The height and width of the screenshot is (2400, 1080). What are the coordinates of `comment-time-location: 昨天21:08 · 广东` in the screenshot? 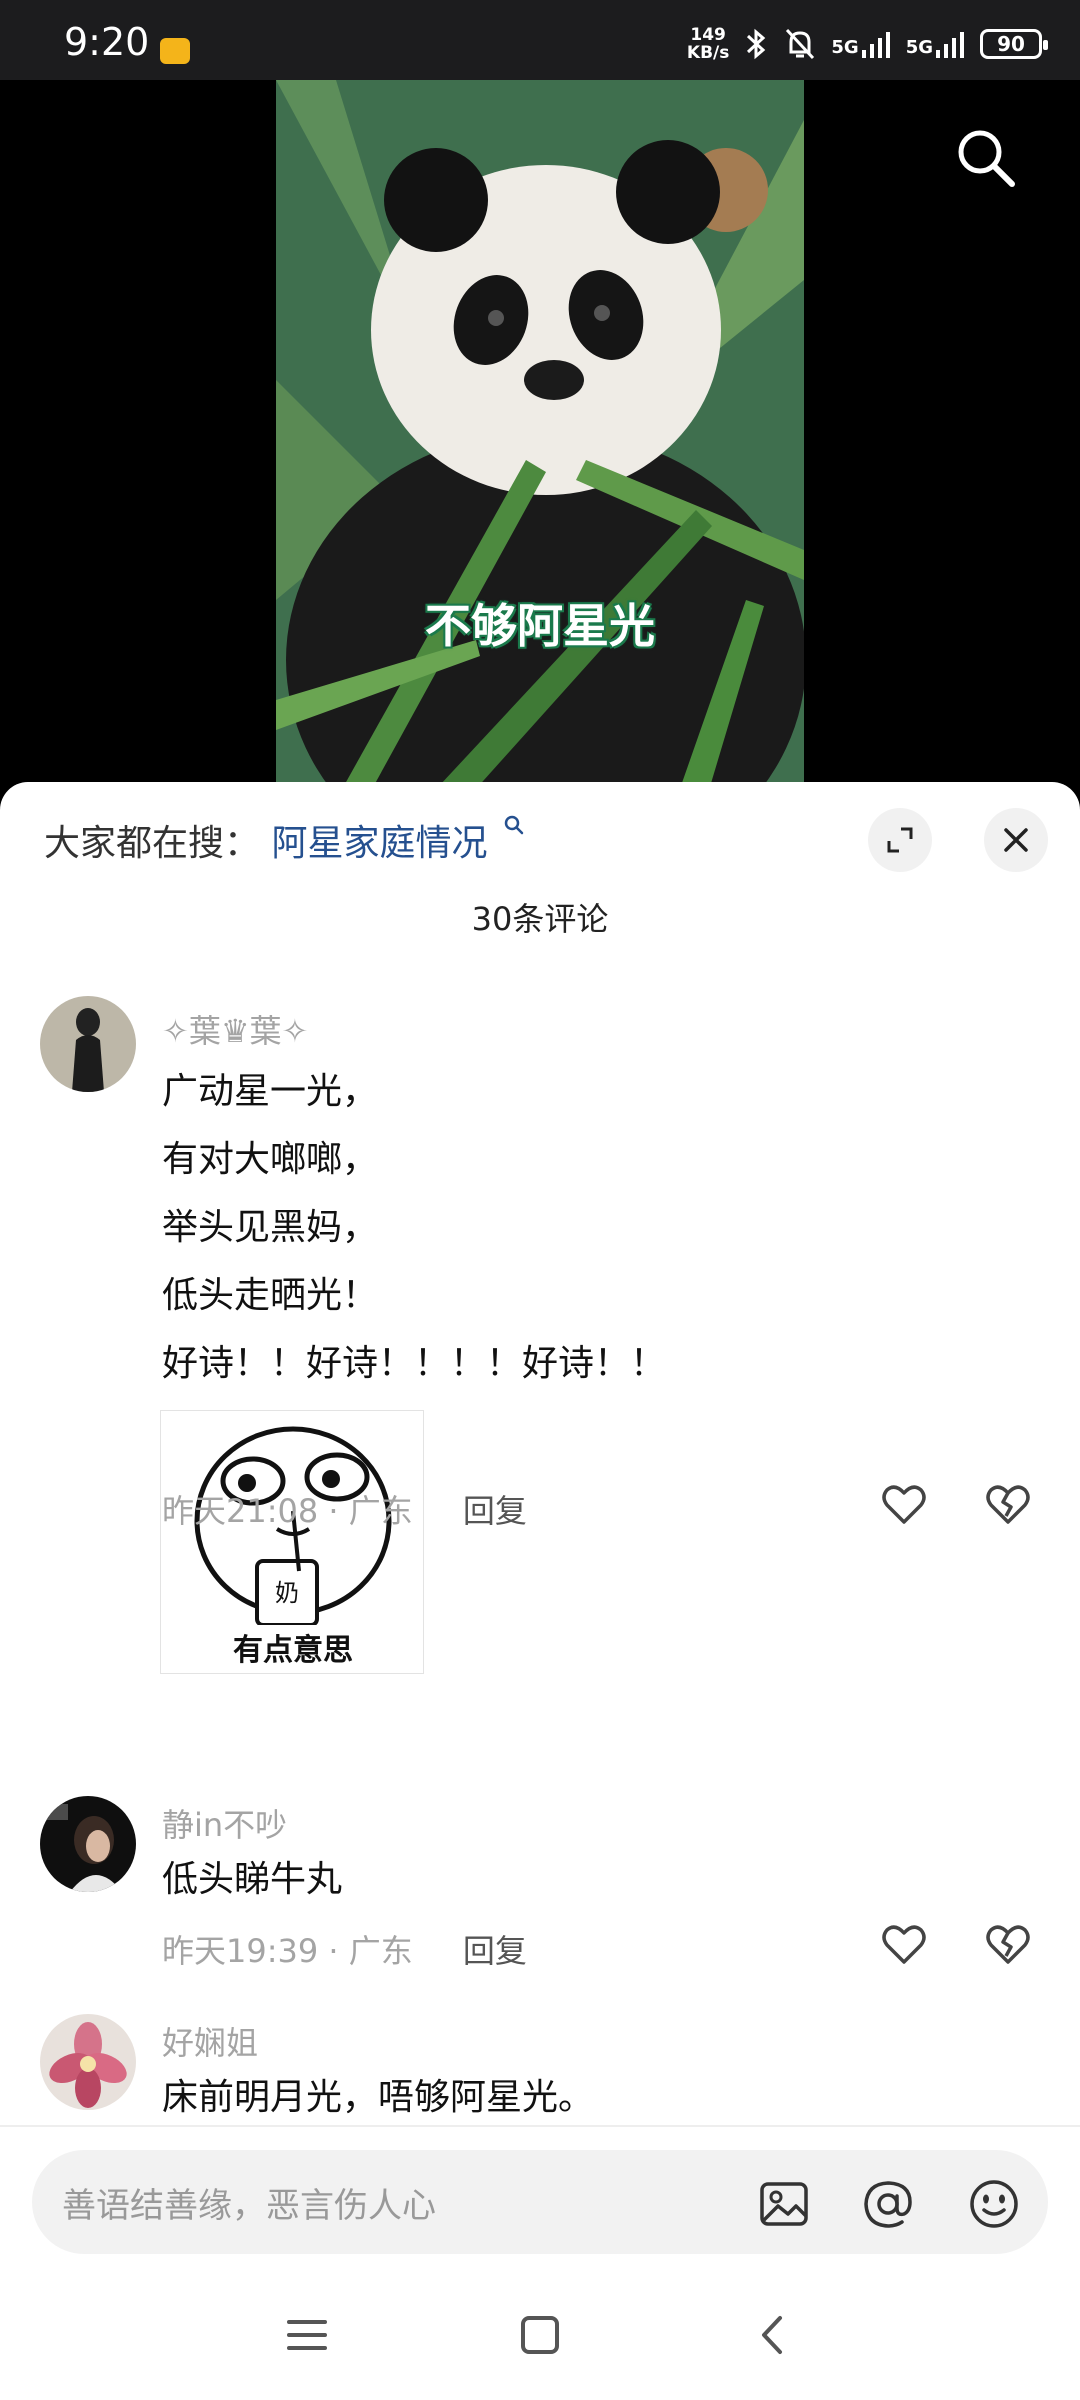 It's located at (287, 1511).